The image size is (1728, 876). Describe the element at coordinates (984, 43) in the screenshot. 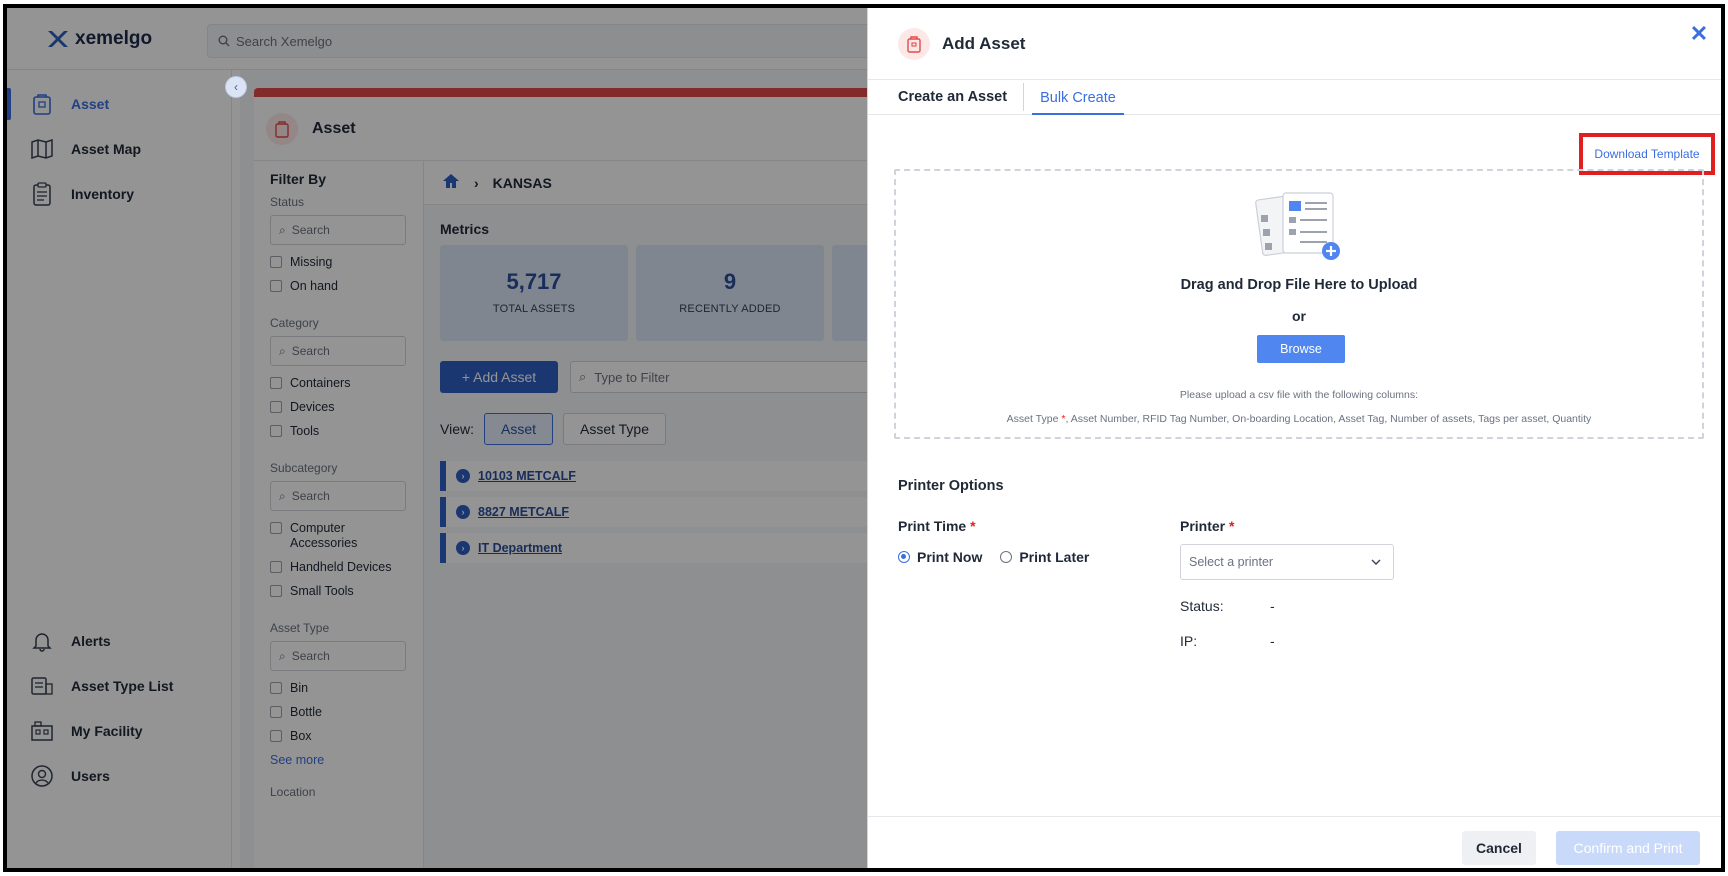

I see `panel-title: Add Asset` at that location.